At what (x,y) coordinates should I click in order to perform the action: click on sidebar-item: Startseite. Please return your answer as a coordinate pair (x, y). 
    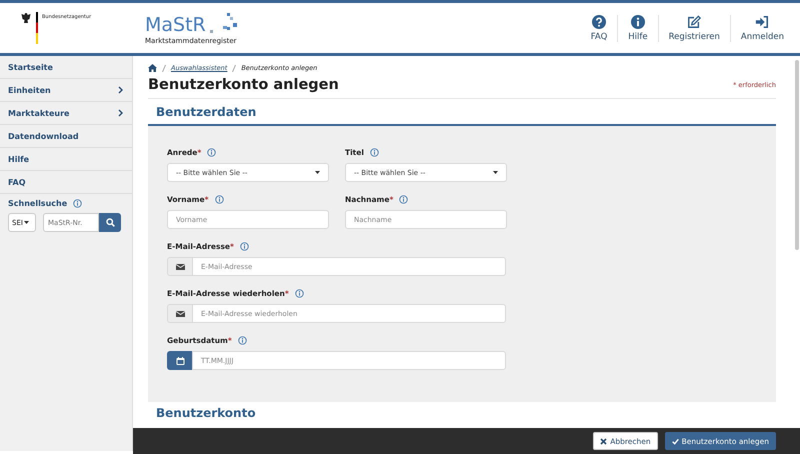
    Looking at the image, I should click on (66, 67).